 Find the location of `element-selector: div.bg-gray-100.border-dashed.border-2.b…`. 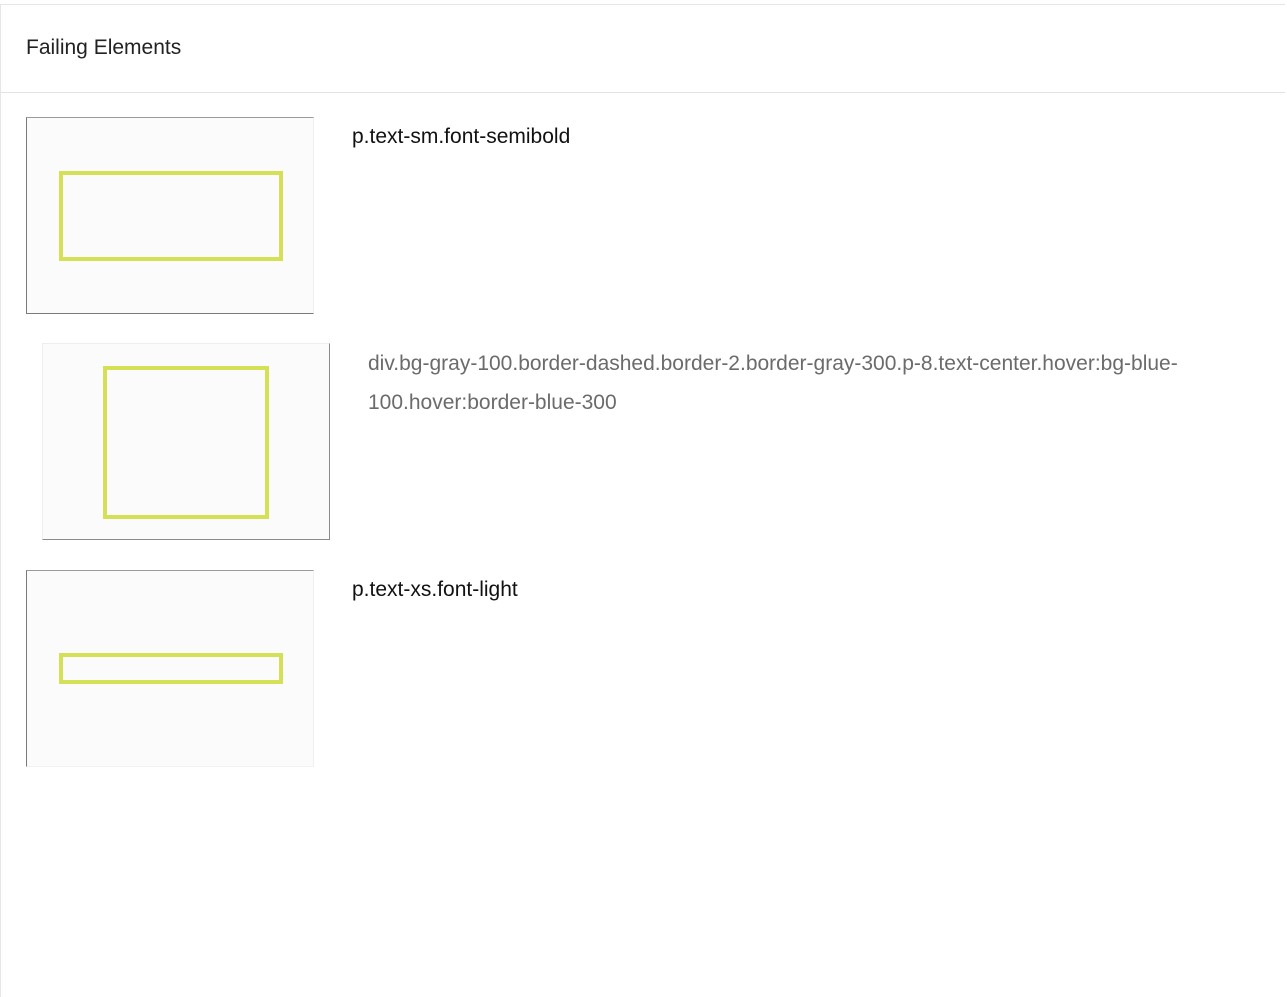

element-selector: div.bg-gray-100.border-dashed.border-2.b… is located at coordinates (773, 383).